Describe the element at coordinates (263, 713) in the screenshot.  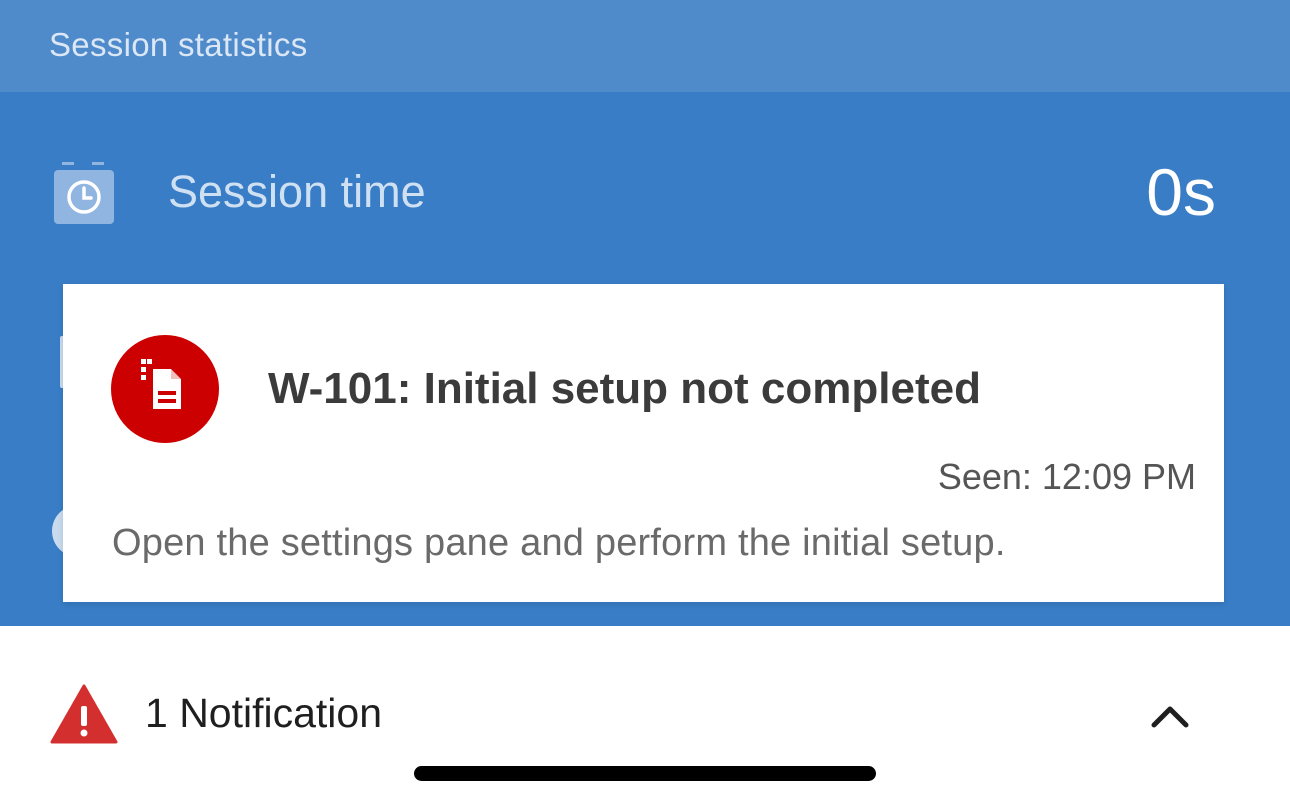
I see `notification-count-label: 1 Notification` at that location.